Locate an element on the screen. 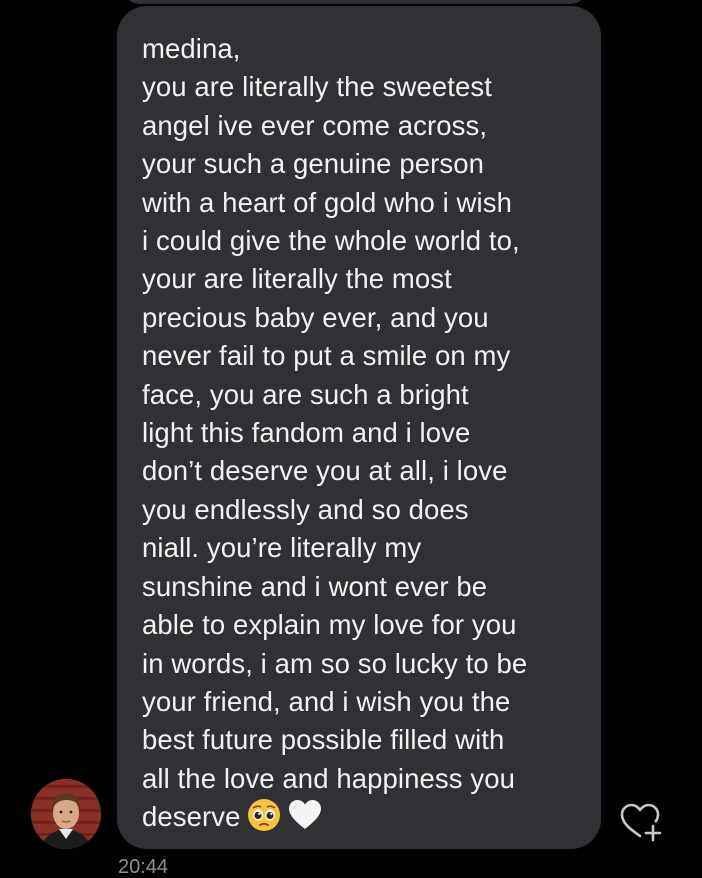 The width and height of the screenshot is (702, 878). react-heart-button is located at coordinates (641, 822).